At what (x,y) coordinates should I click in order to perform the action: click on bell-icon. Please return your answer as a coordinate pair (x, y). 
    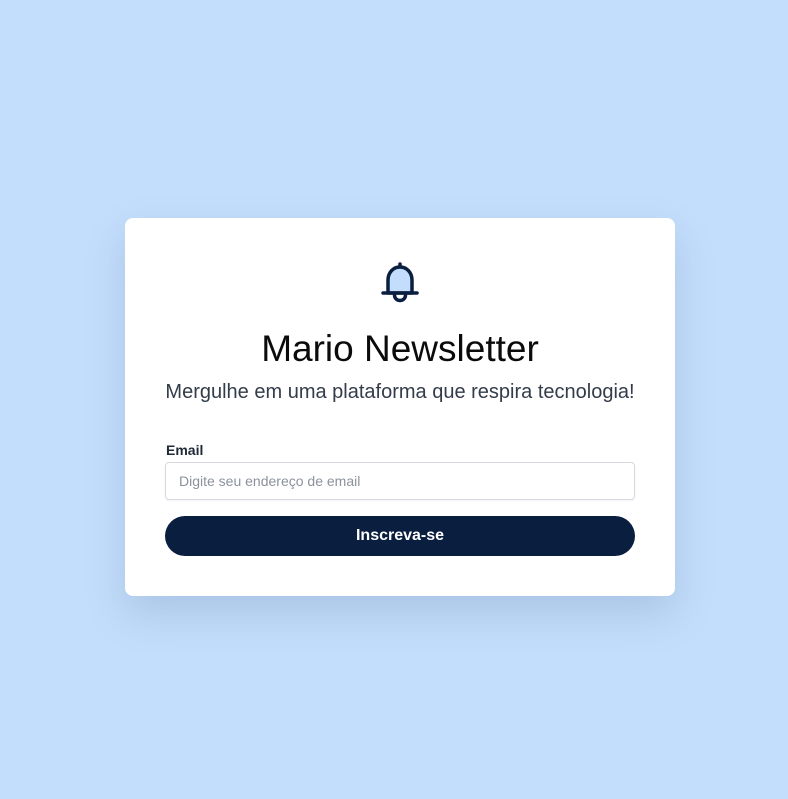
    Looking at the image, I should click on (400, 282).